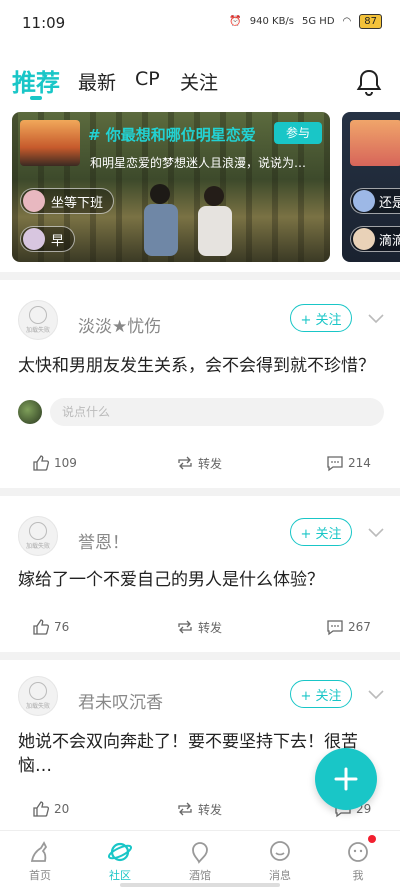 The height and width of the screenshot is (889, 400). What do you see at coordinates (358, 875) in the screenshot?
I see `nav-label: 我` at bounding box center [358, 875].